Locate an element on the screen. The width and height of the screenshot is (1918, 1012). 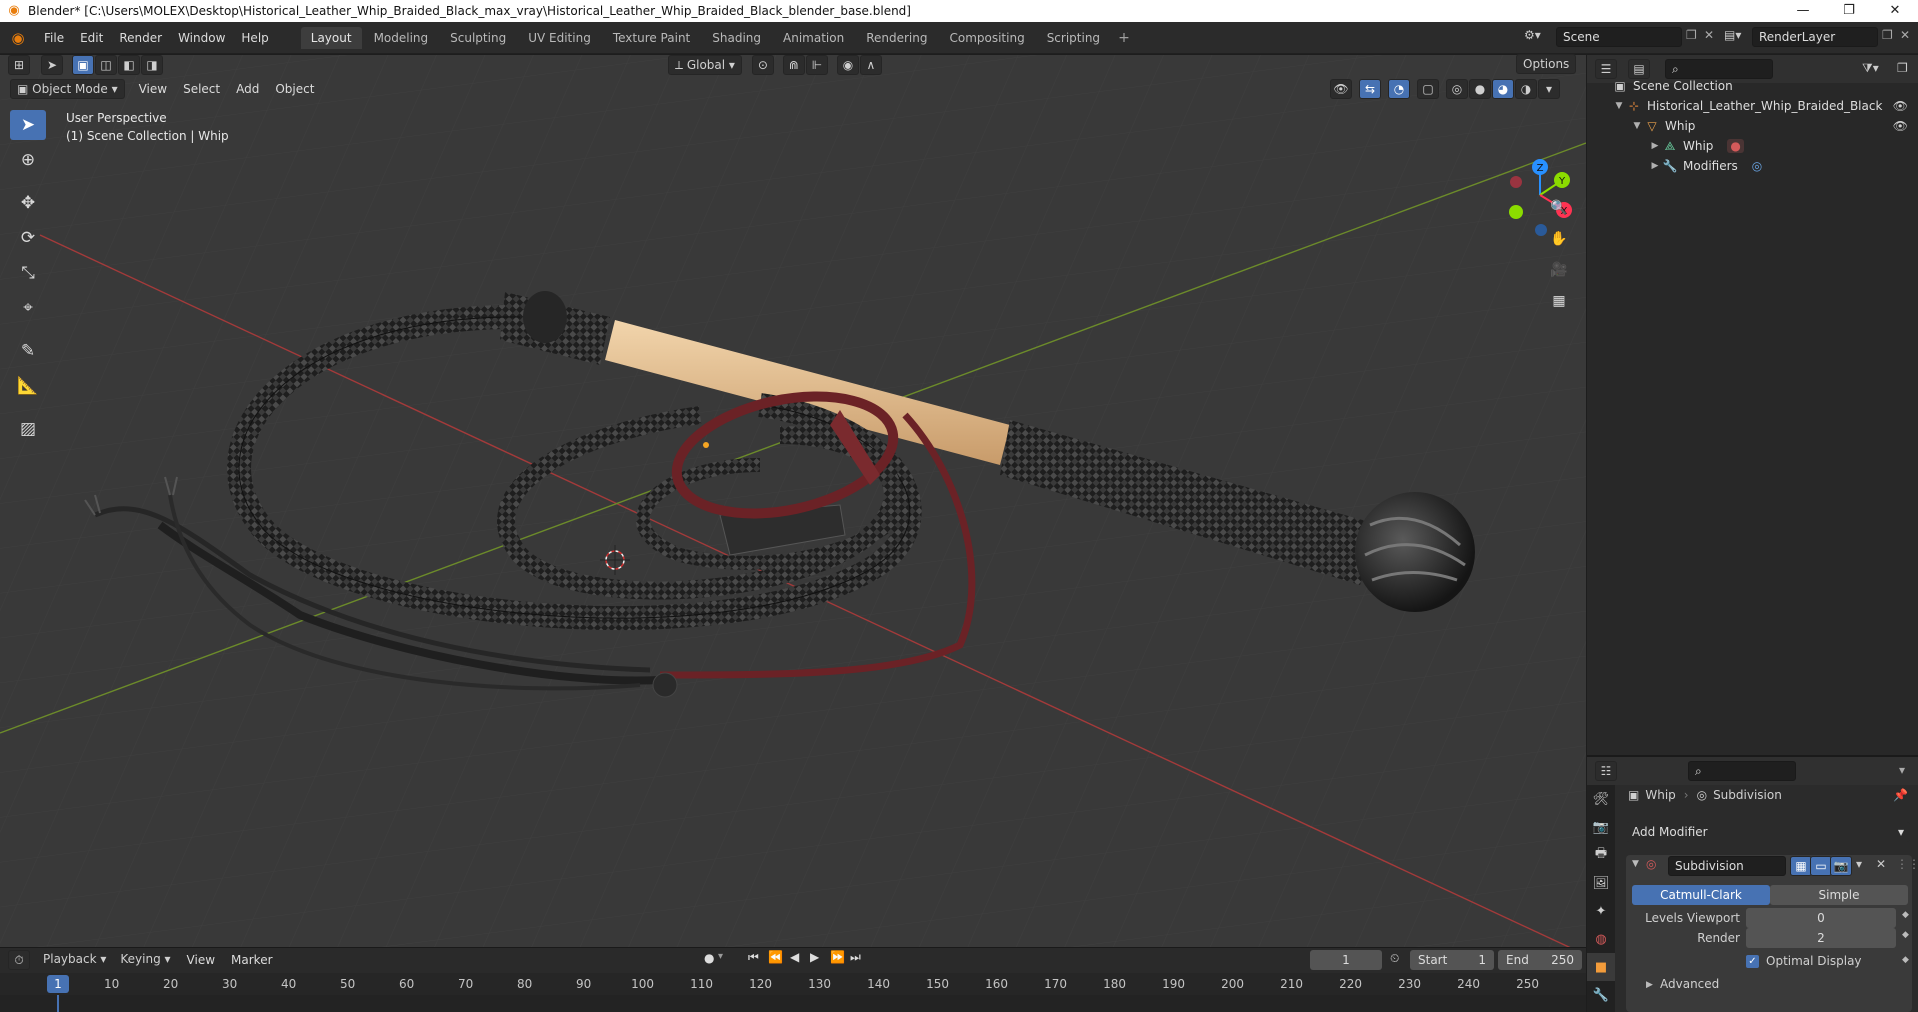
tab-animation: Animation is located at coordinates (813, 38).